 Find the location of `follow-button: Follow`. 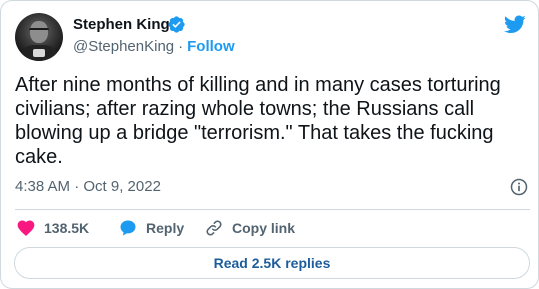

follow-button: Follow is located at coordinates (211, 46).